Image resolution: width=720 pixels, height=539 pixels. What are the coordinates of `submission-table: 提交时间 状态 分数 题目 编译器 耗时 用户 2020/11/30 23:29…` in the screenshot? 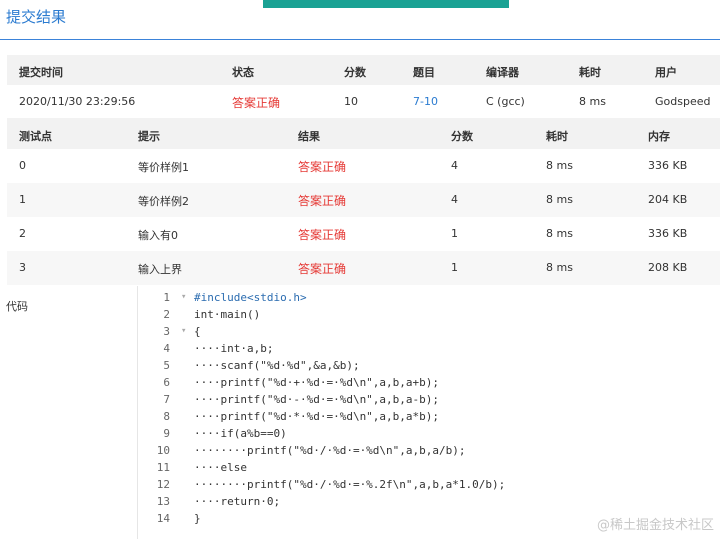 It's located at (363, 86).